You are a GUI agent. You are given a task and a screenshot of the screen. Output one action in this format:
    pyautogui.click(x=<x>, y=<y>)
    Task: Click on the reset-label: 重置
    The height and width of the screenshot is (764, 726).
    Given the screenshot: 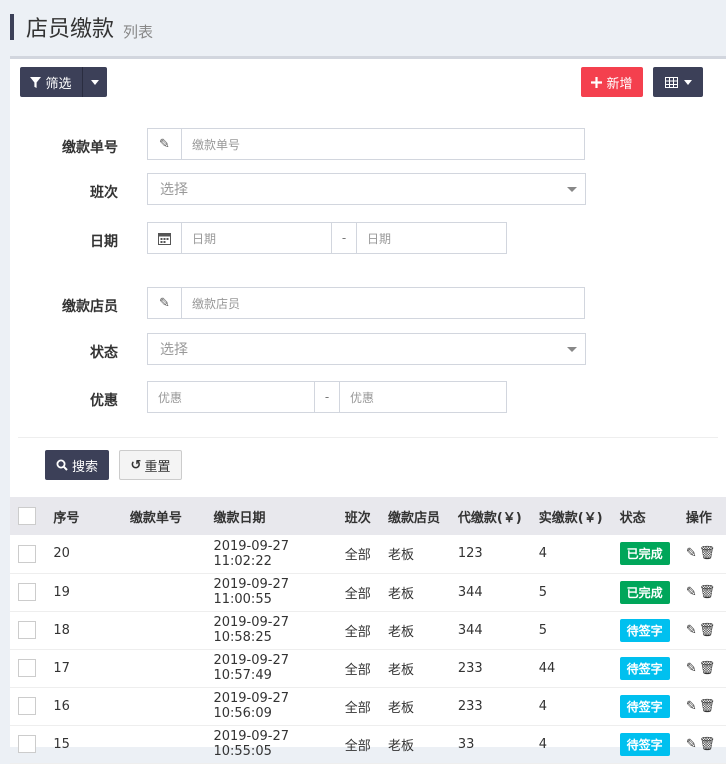 What is the action you would take?
    pyautogui.click(x=157, y=467)
    